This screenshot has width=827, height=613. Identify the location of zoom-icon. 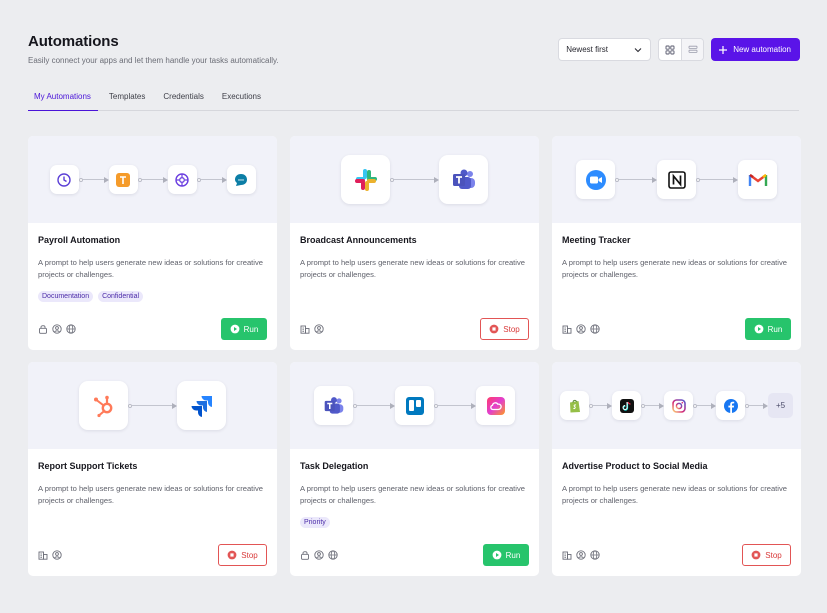
(595, 179).